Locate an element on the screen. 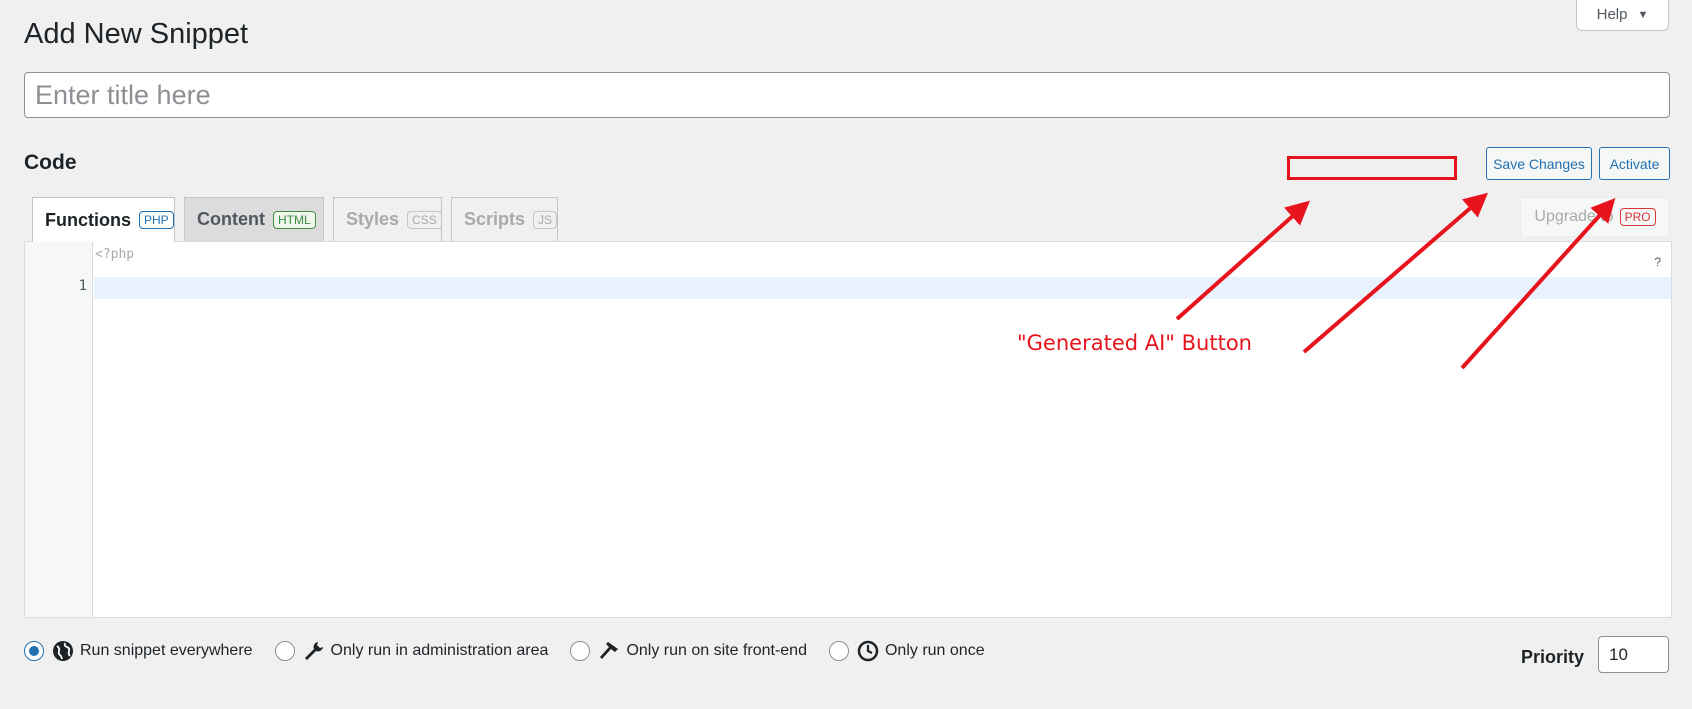 This screenshot has width=1692, height=709. scope-label: Only run once is located at coordinates (934, 650).